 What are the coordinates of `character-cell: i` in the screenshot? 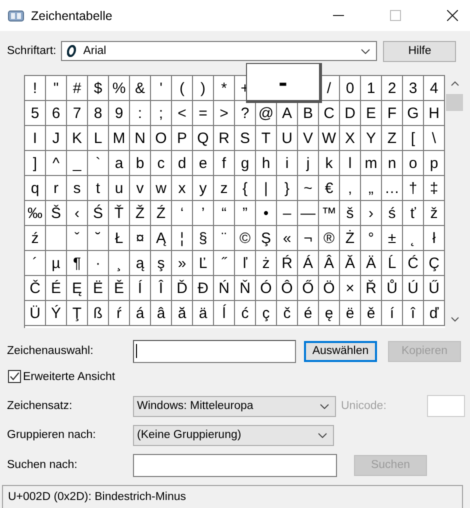 It's located at (287, 163).